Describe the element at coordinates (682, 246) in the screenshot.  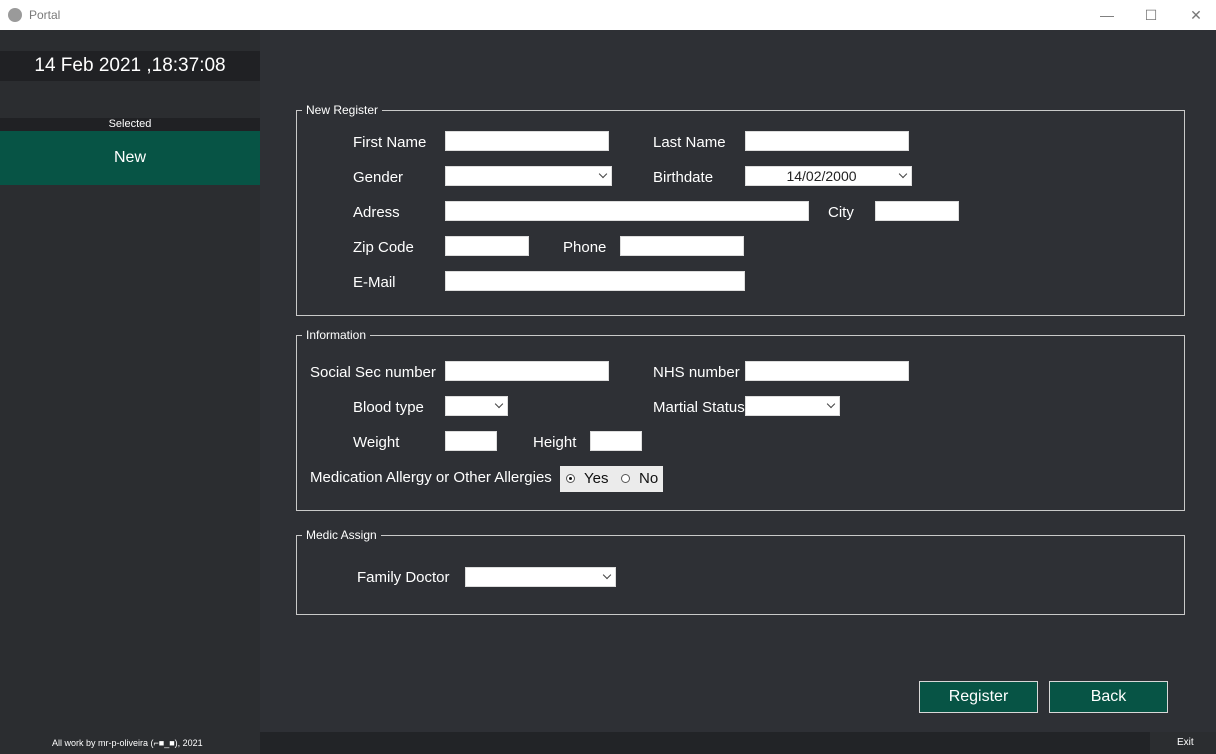
I see `phone-field` at that location.